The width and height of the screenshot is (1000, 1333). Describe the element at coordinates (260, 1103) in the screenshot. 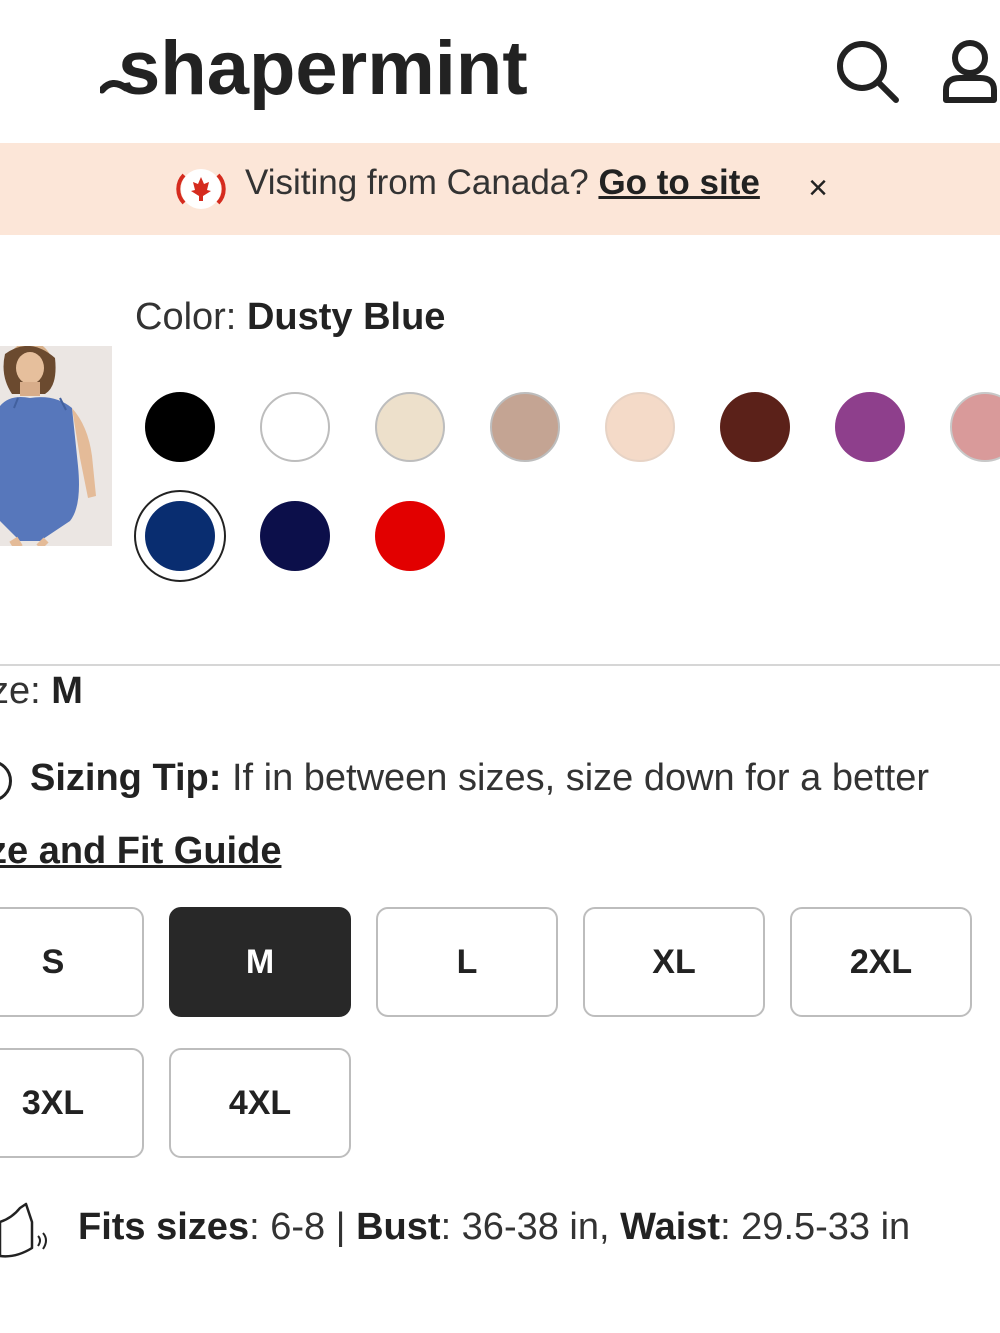

I see `size-option-4xl: 4XL` at that location.